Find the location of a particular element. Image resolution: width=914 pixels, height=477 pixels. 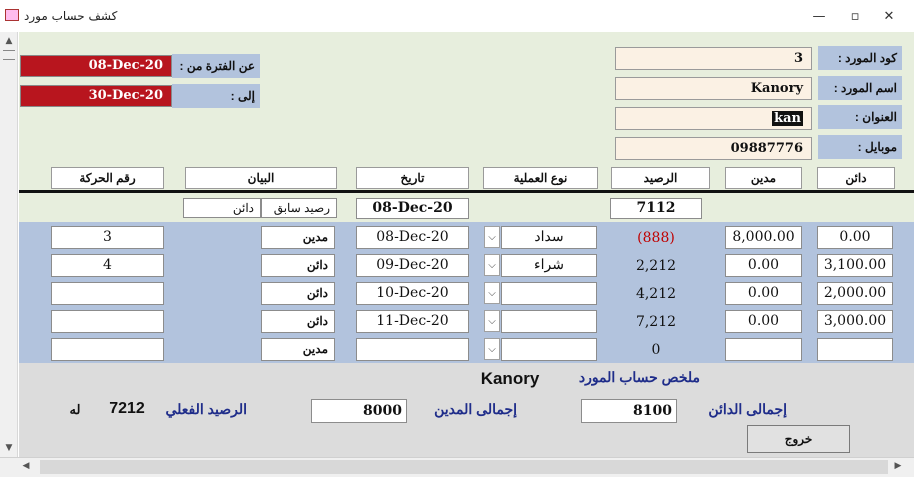

op-type-cell: سداد is located at coordinates (549, 237).